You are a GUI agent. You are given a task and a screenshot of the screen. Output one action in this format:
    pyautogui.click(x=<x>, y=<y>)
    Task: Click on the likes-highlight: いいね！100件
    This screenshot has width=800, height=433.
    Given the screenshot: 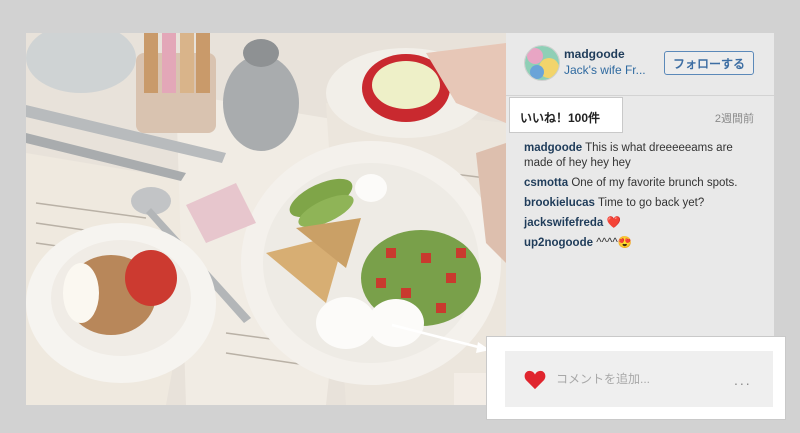 What is the action you would take?
    pyautogui.click(x=566, y=115)
    